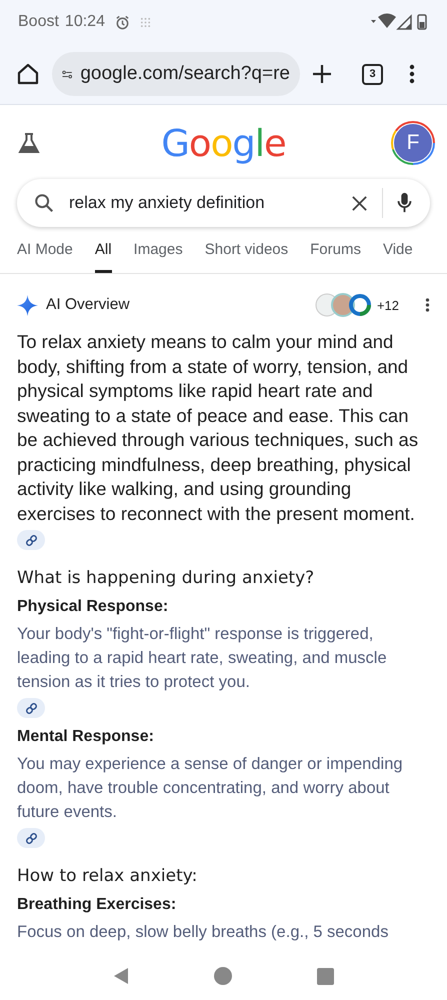 The width and height of the screenshot is (447, 1000). Describe the element at coordinates (210, 788) in the screenshot. I see `body-text: You may experience a sense of danger or impending doom, have trouble concentrating, and worry about future events.` at that location.